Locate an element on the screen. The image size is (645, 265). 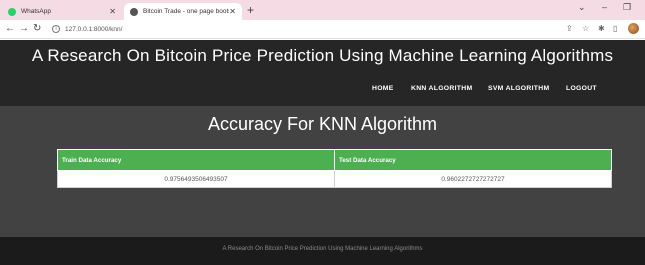
url-text: 127.0.0.1:8000/knn/ is located at coordinates (94, 29).